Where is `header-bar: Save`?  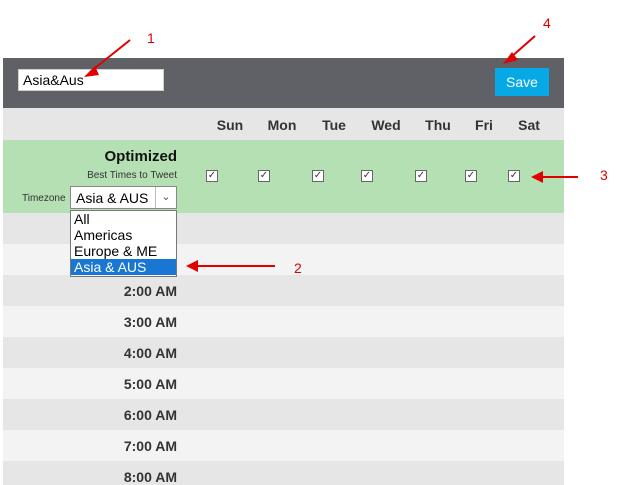 header-bar: Save is located at coordinates (283, 83).